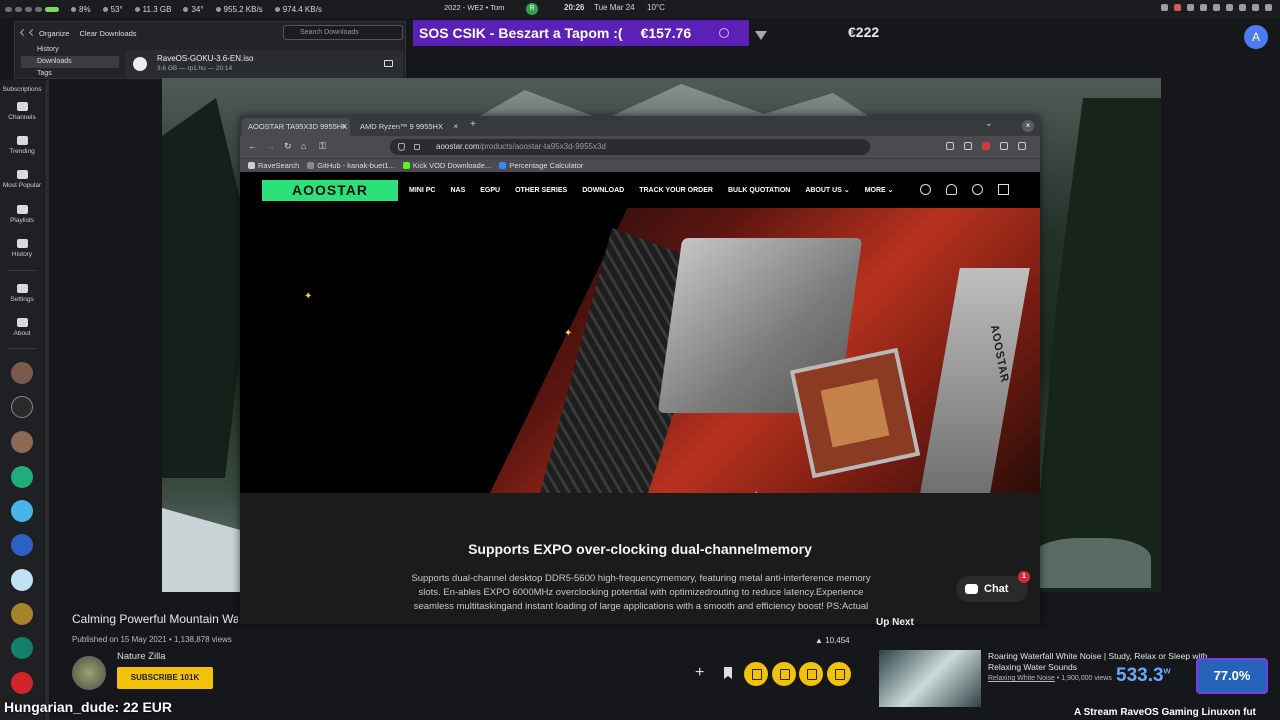 The width and height of the screenshot is (1280, 720). Describe the element at coordinates (541, 165) in the screenshot. I see `bookmark-item: Percentage Calculator` at that location.